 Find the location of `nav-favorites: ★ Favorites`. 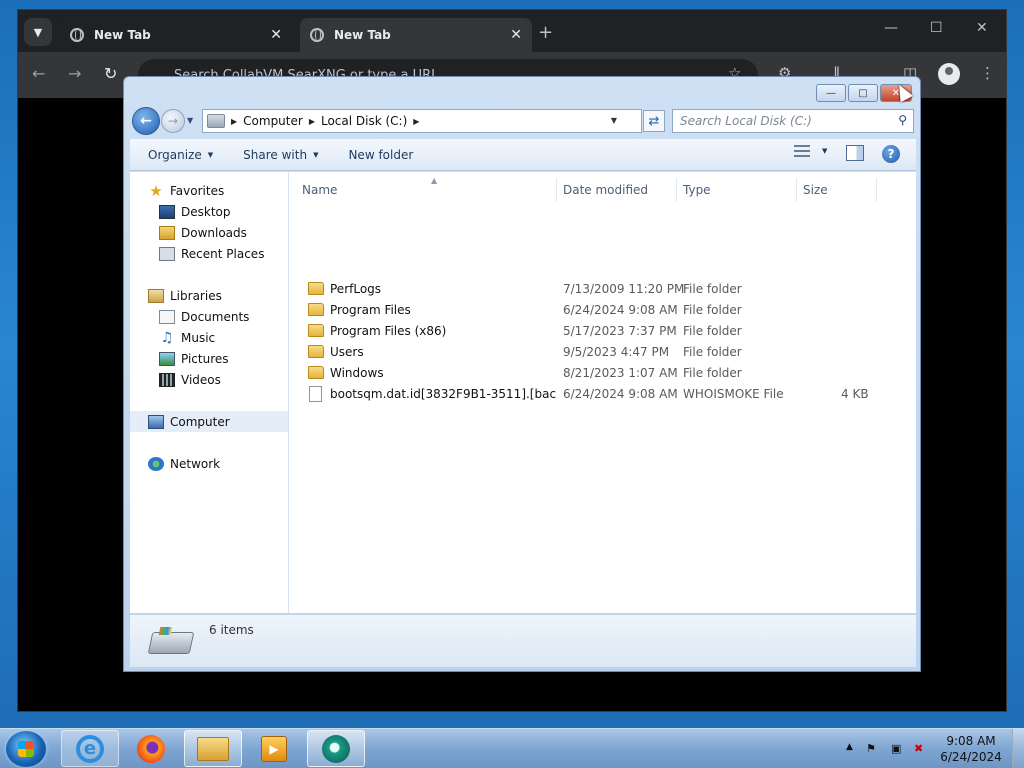

nav-favorites: ★ Favorites is located at coordinates (209, 190).